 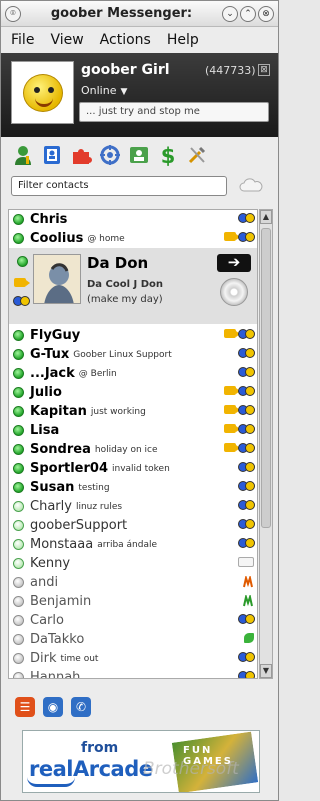 I want to click on rss-feed-icon: ◉, so click(x=53, y=707).